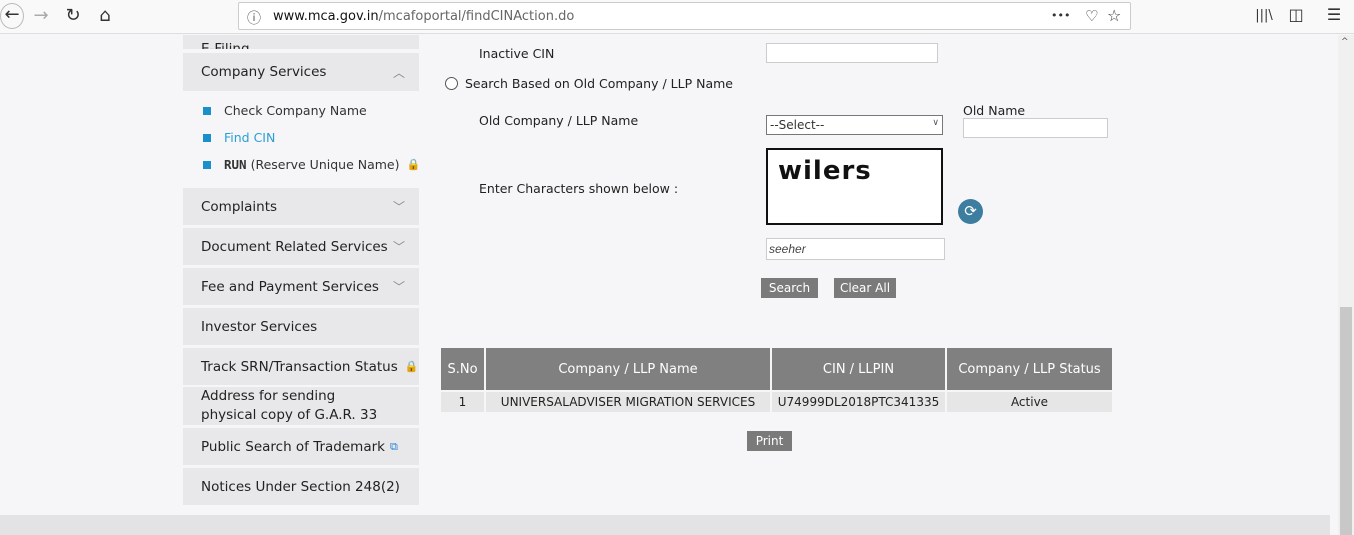 The width and height of the screenshot is (1354, 535). Describe the element at coordinates (1345, 42) in the screenshot. I see `scroll-up-icon: ^` at that location.